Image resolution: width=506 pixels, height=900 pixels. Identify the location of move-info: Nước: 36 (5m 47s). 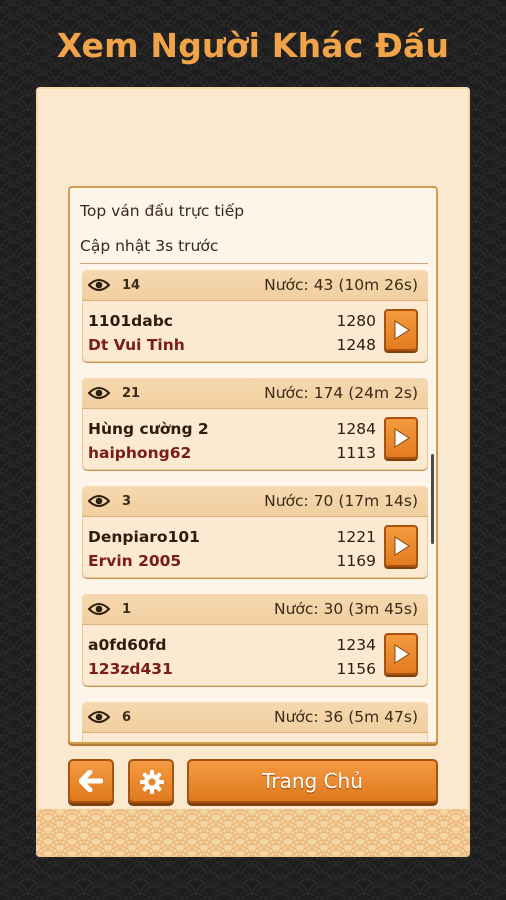
(345, 717).